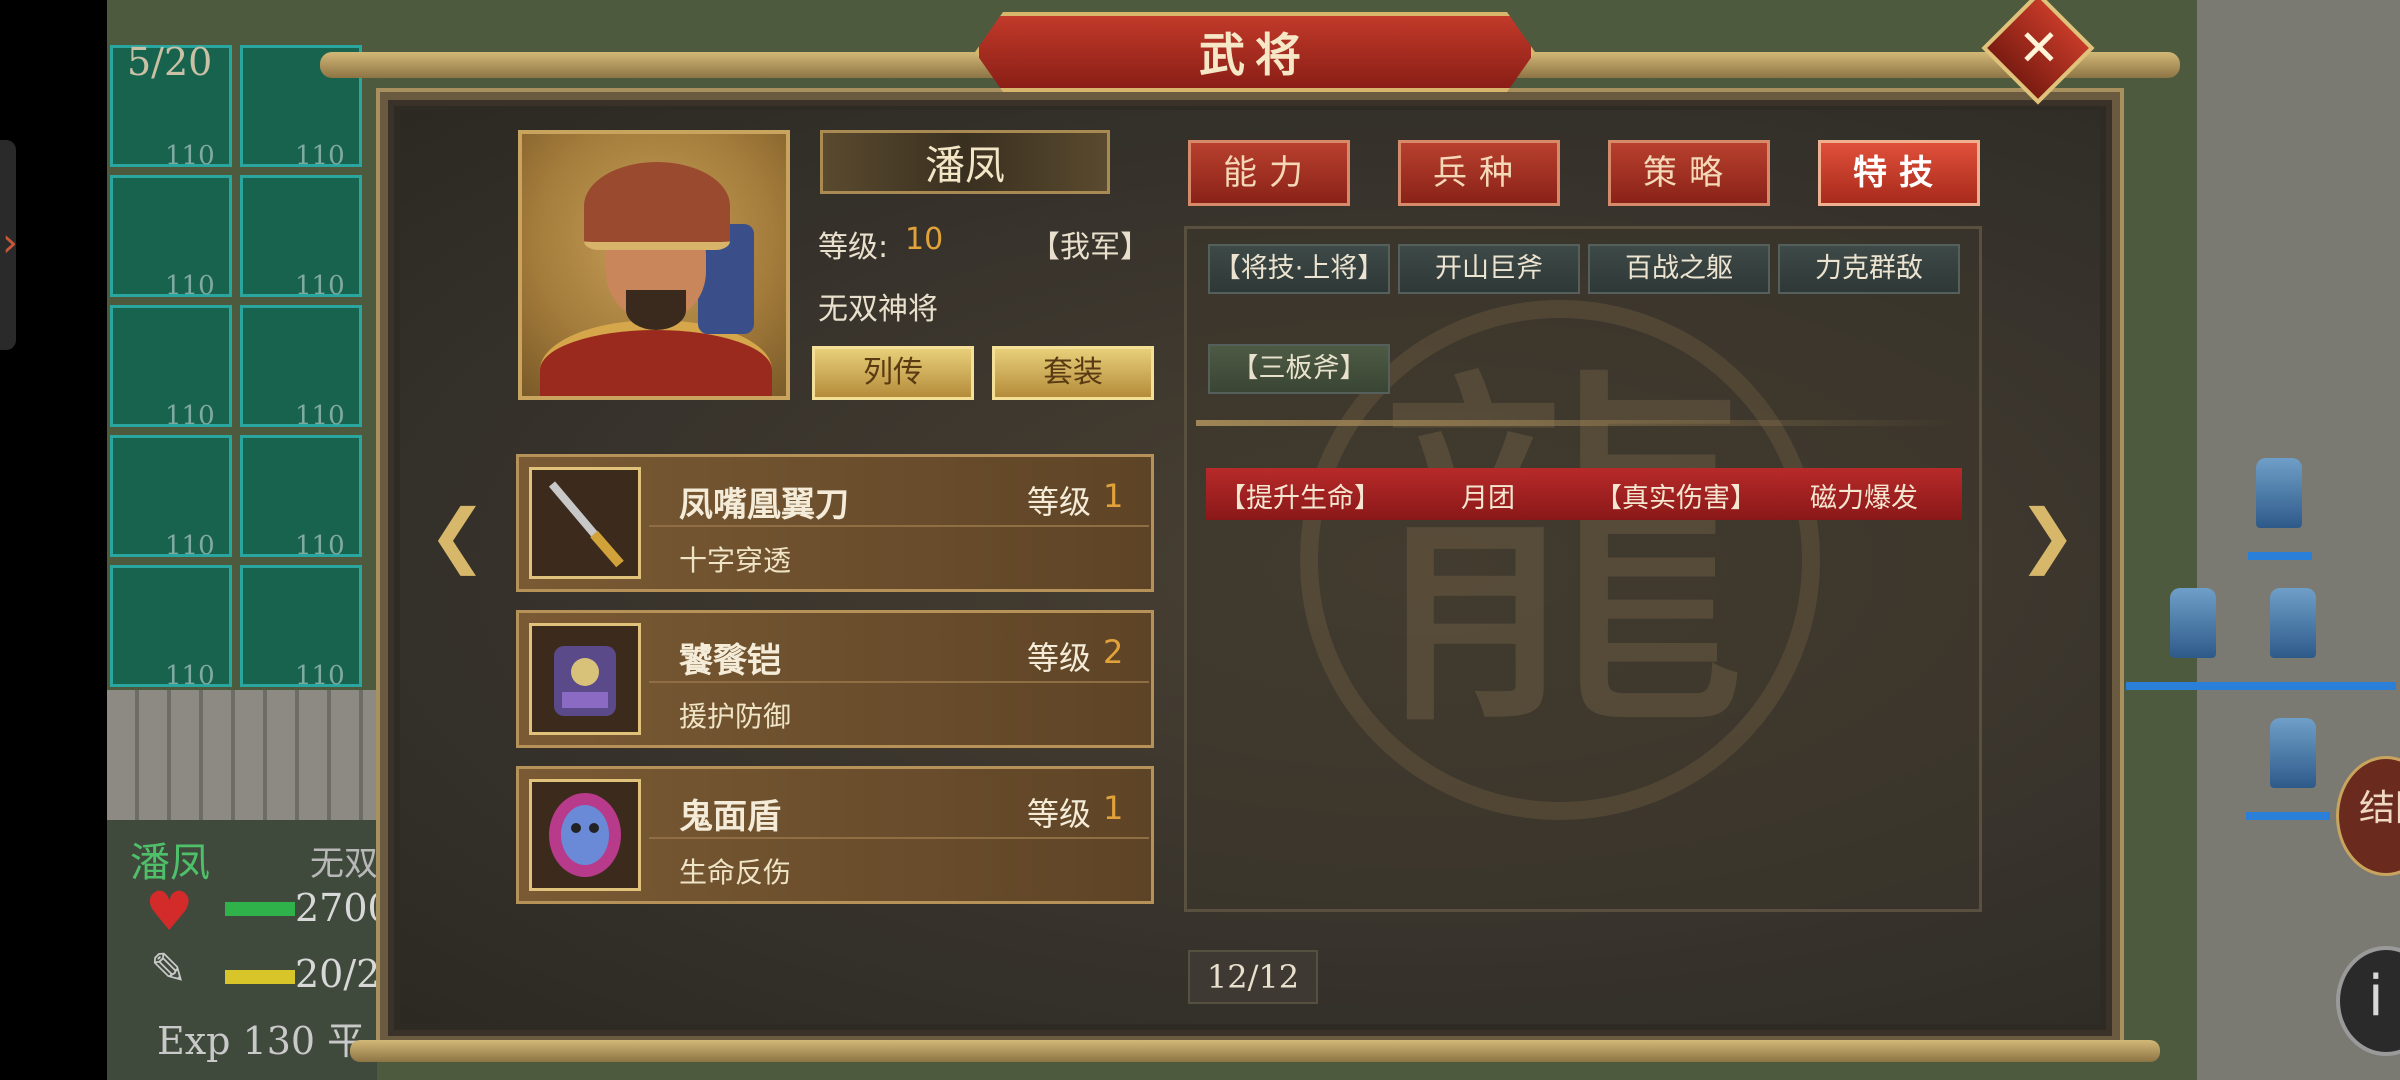 The image size is (2400, 1080). I want to click on dialog-bottom-rail, so click(1255, 1051).